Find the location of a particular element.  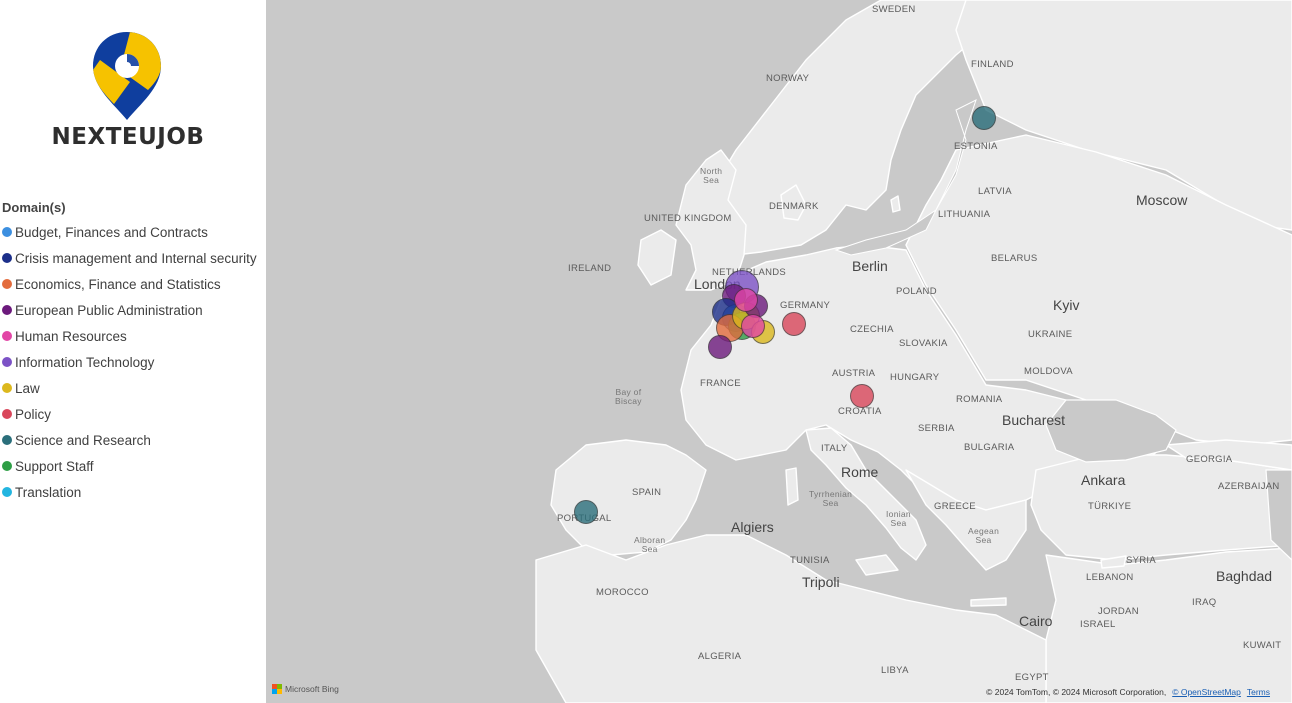

terms-link: Terms is located at coordinates (1258, 692).